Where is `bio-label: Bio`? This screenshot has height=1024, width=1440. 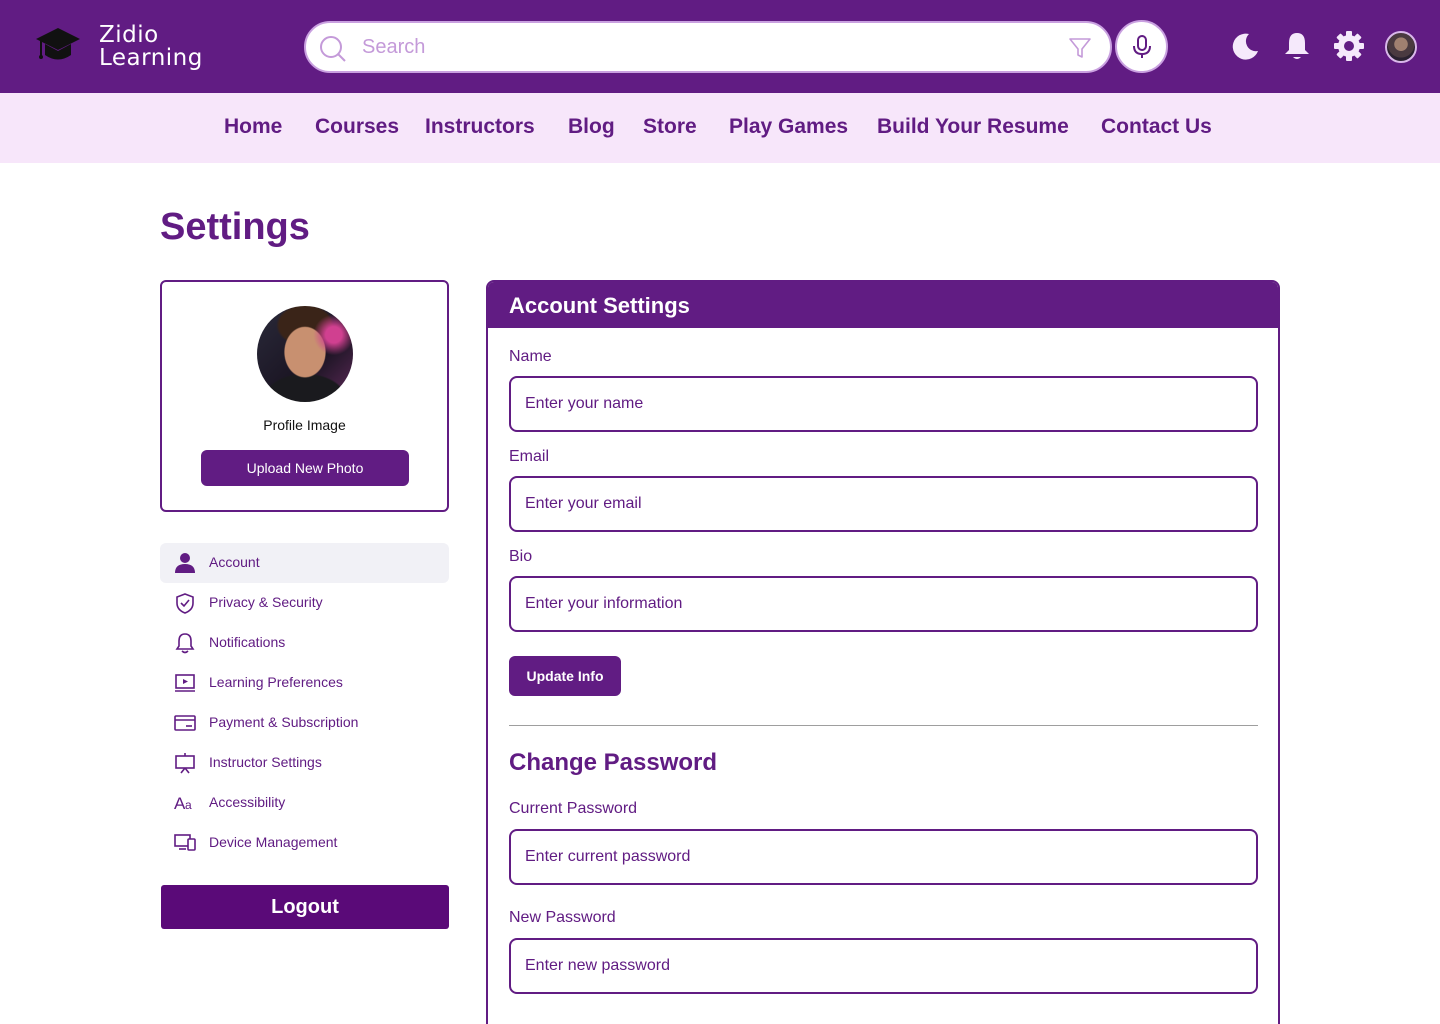 bio-label: Bio is located at coordinates (521, 556).